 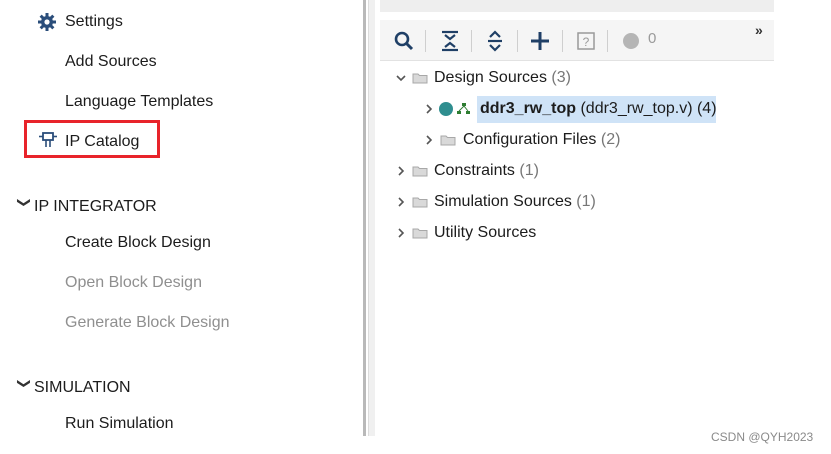 I want to click on toolbar-overflow-button: », so click(x=759, y=30).